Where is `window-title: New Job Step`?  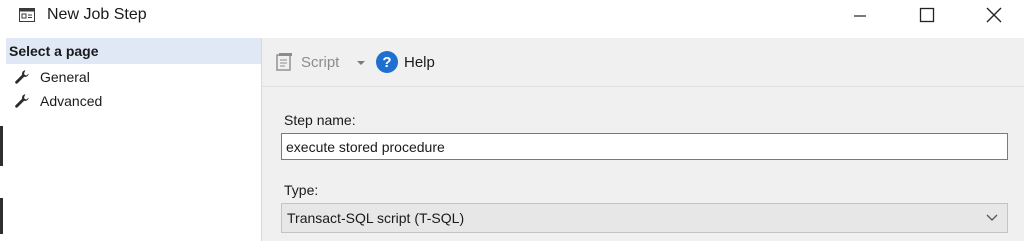
window-title: New Job Step is located at coordinates (97, 14).